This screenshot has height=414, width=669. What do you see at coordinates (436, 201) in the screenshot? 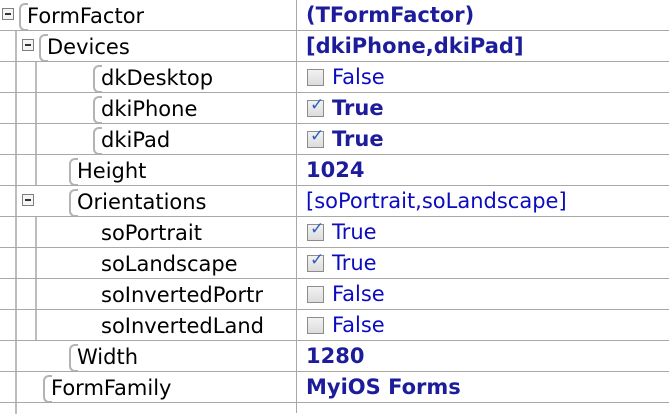
I see `property-value: [soPortrait,soLandscape]` at bounding box center [436, 201].